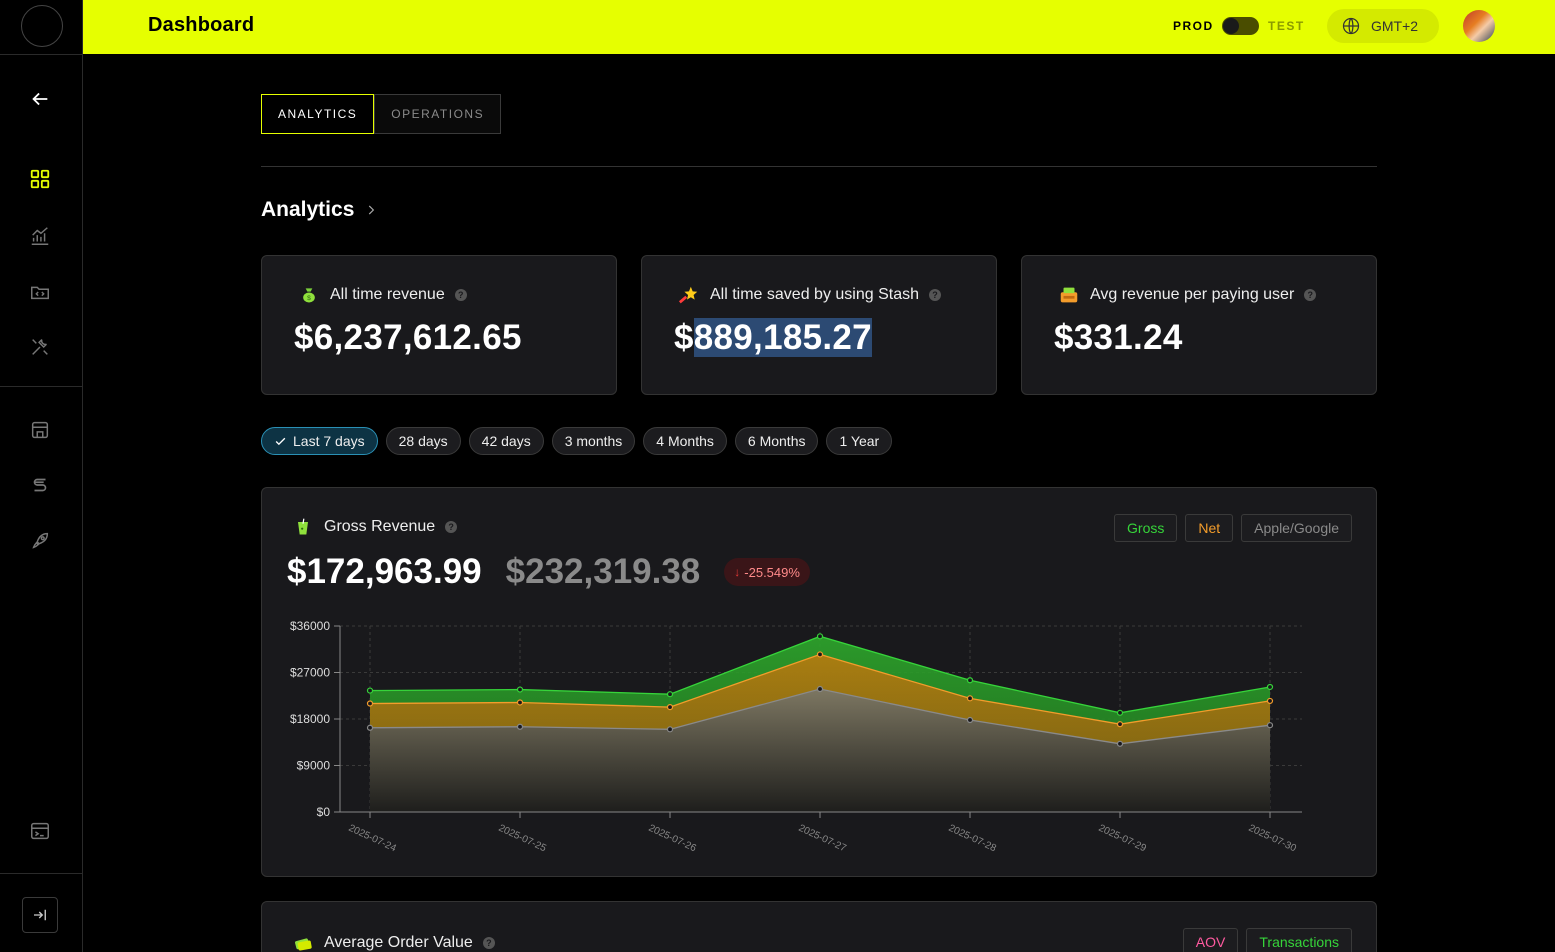  What do you see at coordinates (40, 236) in the screenshot?
I see `analytics-chart-icon` at bounding box center [40, 236].